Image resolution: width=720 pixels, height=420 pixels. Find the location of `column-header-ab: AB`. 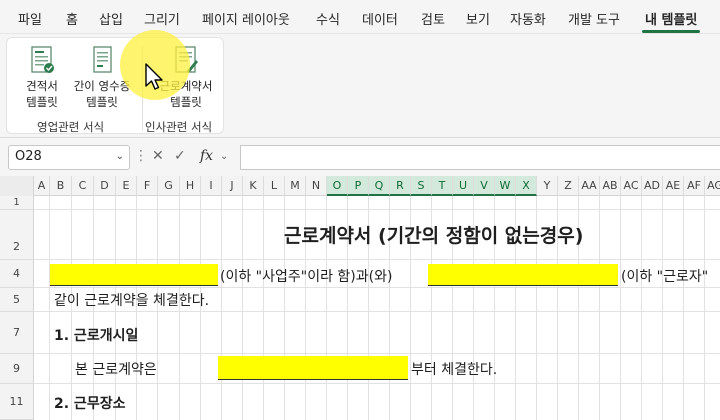

column-header-ab: AB is located at coordinates (610, 186).